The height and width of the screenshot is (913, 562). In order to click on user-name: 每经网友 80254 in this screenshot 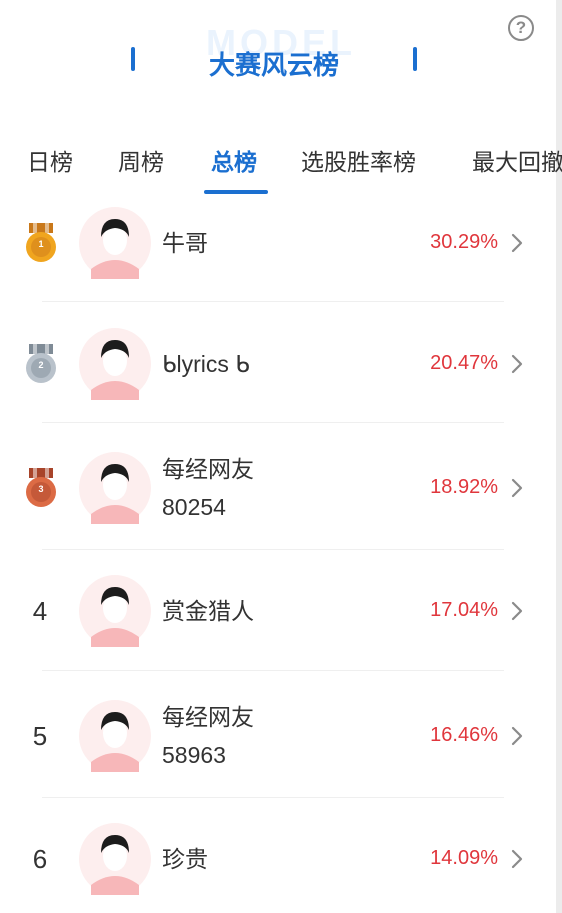, I will do `click(208, 488)`.